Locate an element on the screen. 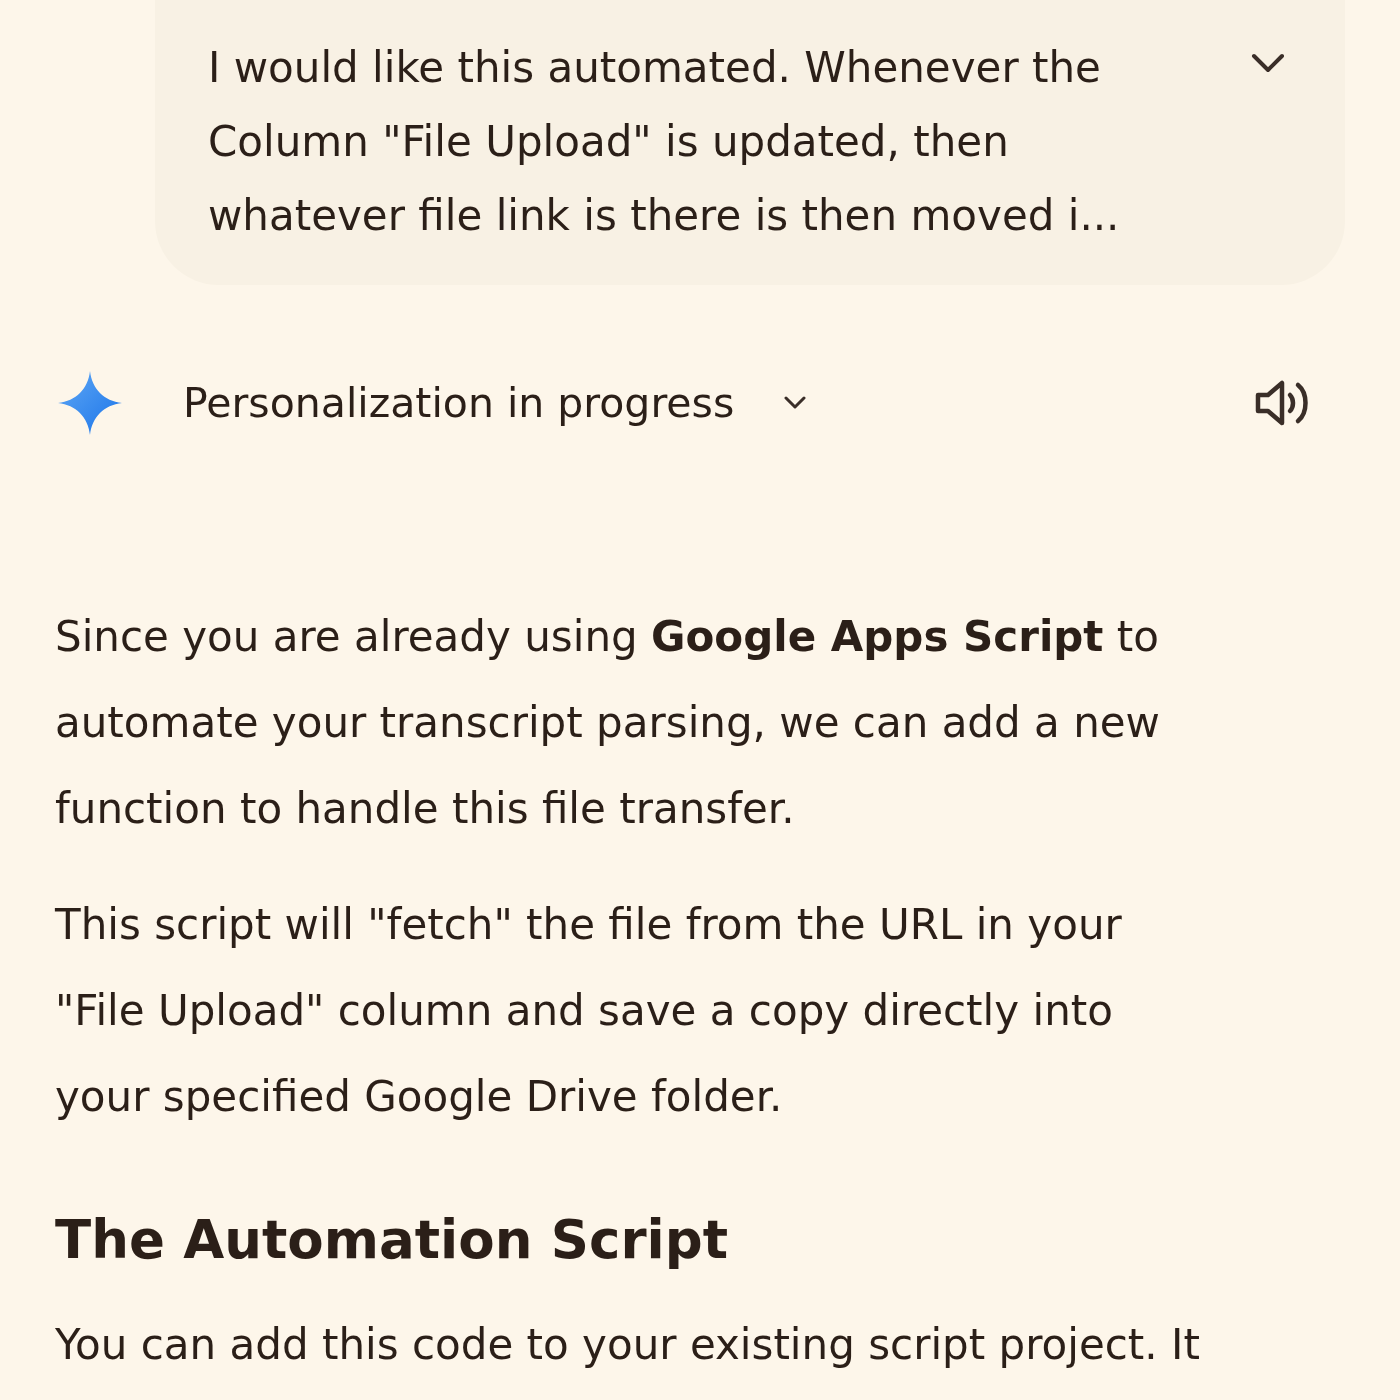 The image size is (1400, 1400). paragraph-text: Since you are already using Google Apps Script to automate your transcript parsing, we can add a new function to handle this file transfer. is located at coordinates (608, 723).